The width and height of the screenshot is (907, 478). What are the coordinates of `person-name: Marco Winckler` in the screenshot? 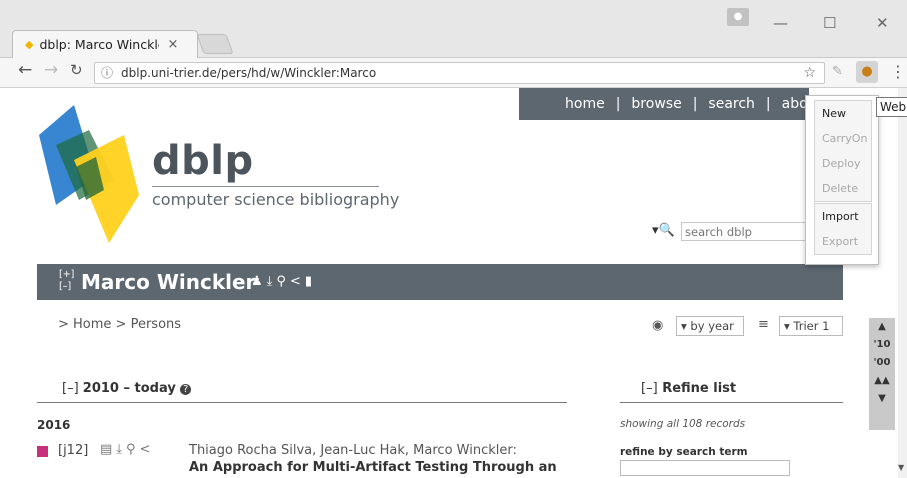 It's located at (168, 282).